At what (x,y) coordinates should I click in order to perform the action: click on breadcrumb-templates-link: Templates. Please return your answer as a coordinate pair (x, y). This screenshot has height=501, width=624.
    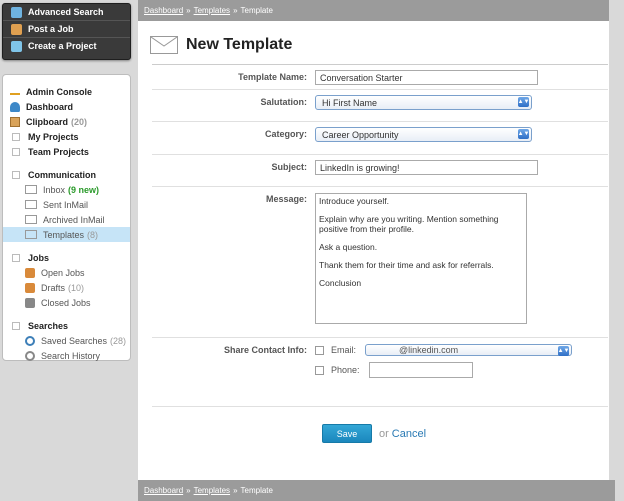
    Looking at the image, I should click on (212, 10).